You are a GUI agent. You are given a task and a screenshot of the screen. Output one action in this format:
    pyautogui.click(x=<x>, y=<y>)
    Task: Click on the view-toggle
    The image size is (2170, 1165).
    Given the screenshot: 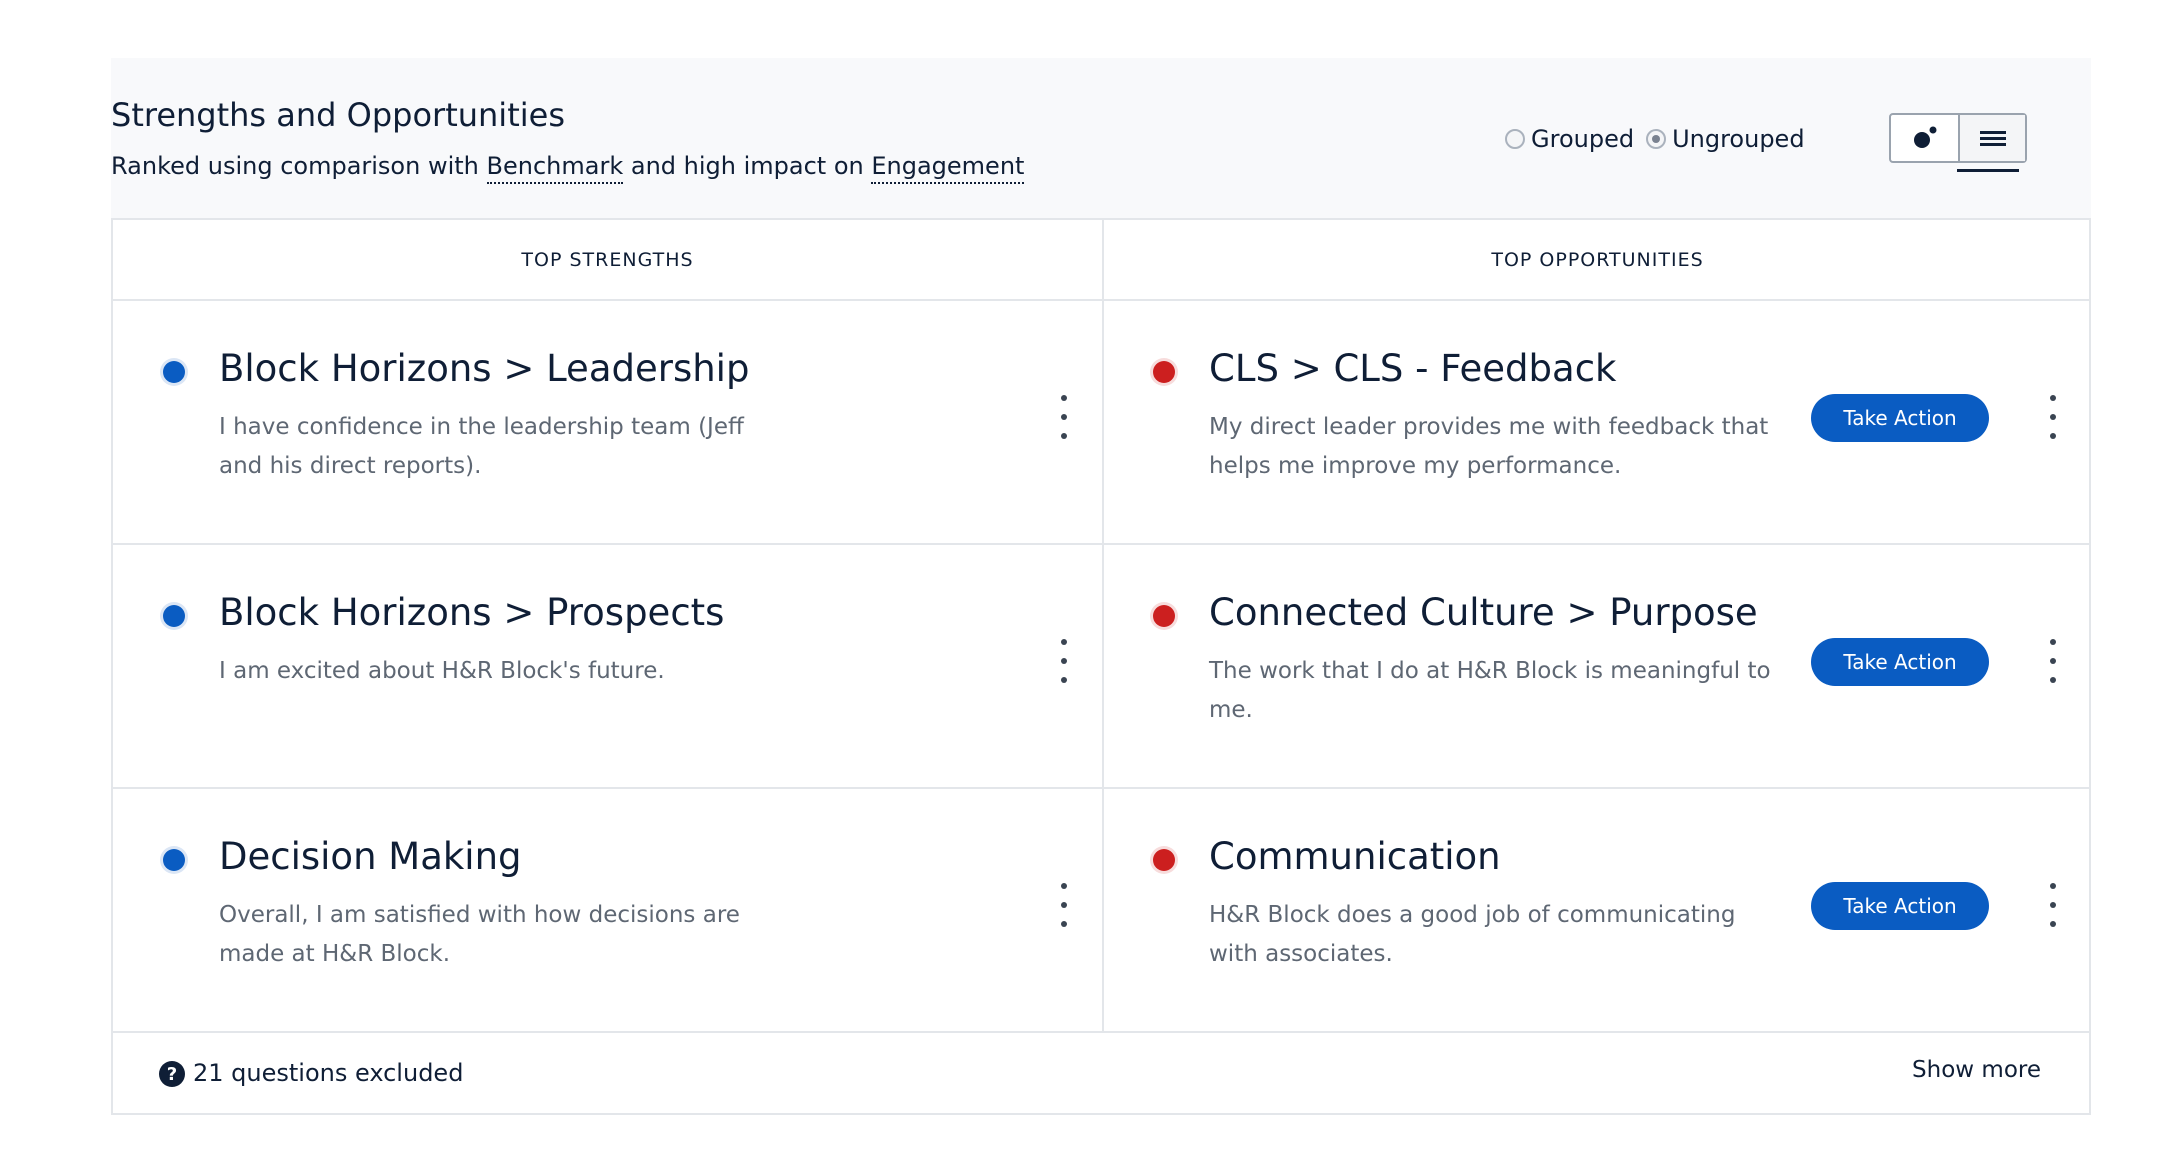 What is the action you would take?
    pyautogui.click(x=1958, y=138)
    